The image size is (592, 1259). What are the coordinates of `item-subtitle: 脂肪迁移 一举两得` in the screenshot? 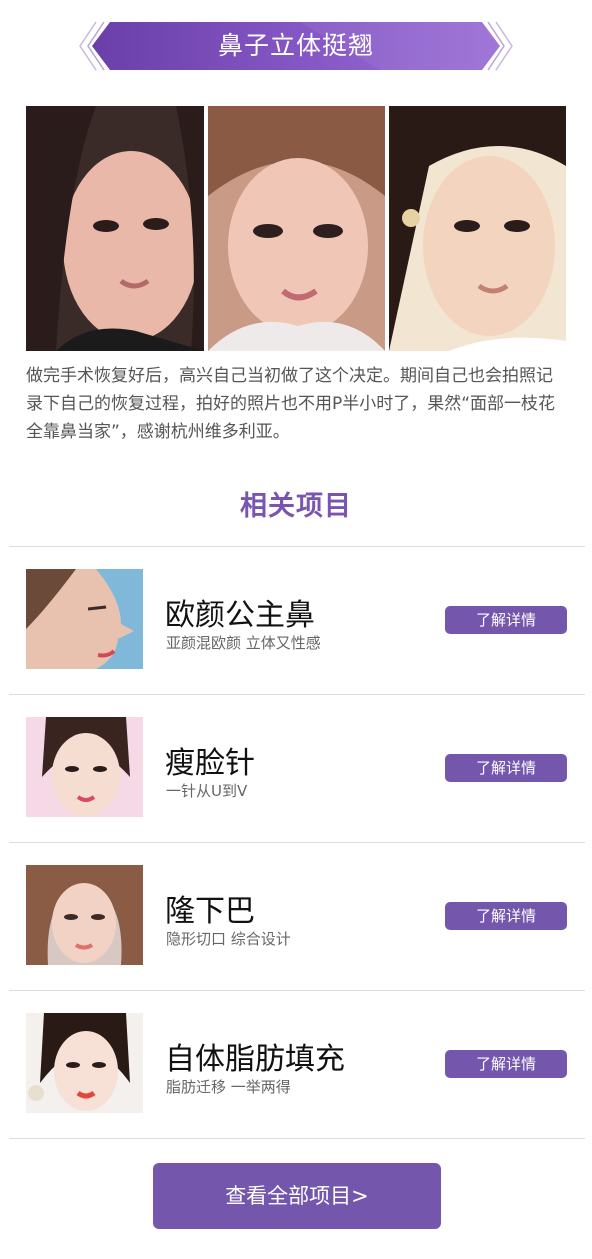 It's located at (228, 1087).